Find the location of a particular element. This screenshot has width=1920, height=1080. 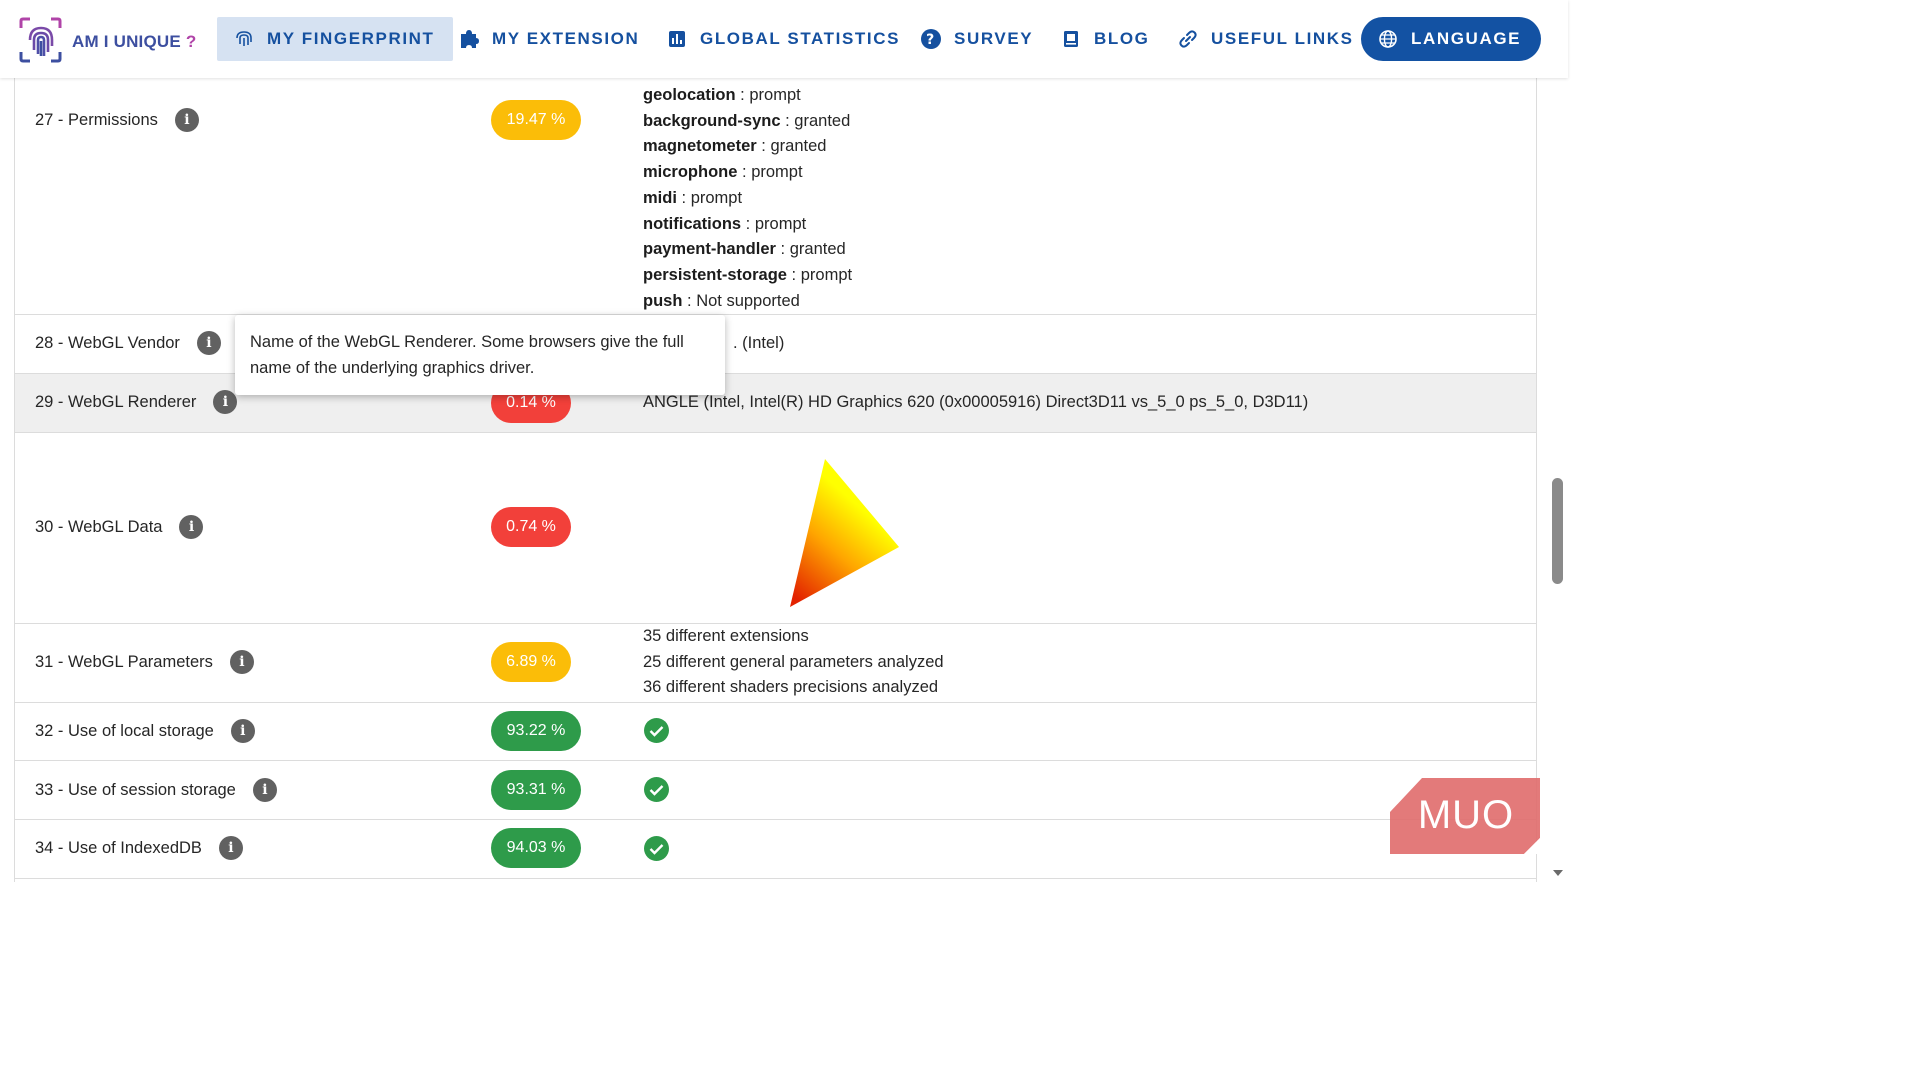

row-label: 31 - WebGL Parameters i is located at coordinates (144, 662).